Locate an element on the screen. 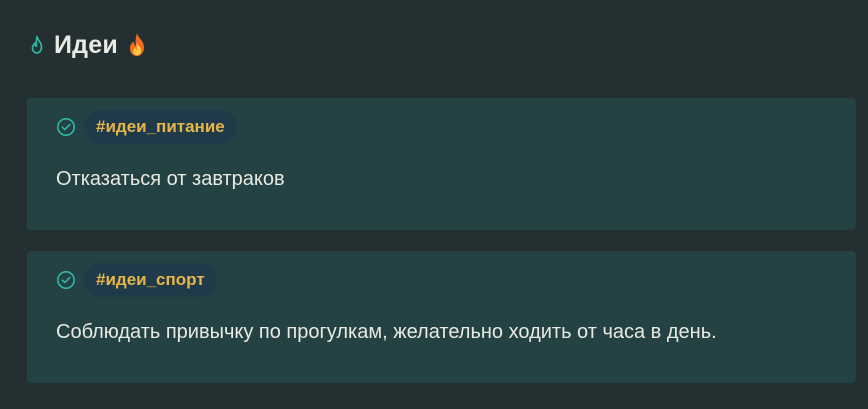 This screenshot has width=868, height=409. idea-text: Отказаться от завтраков is located at coordinates (170, 179).